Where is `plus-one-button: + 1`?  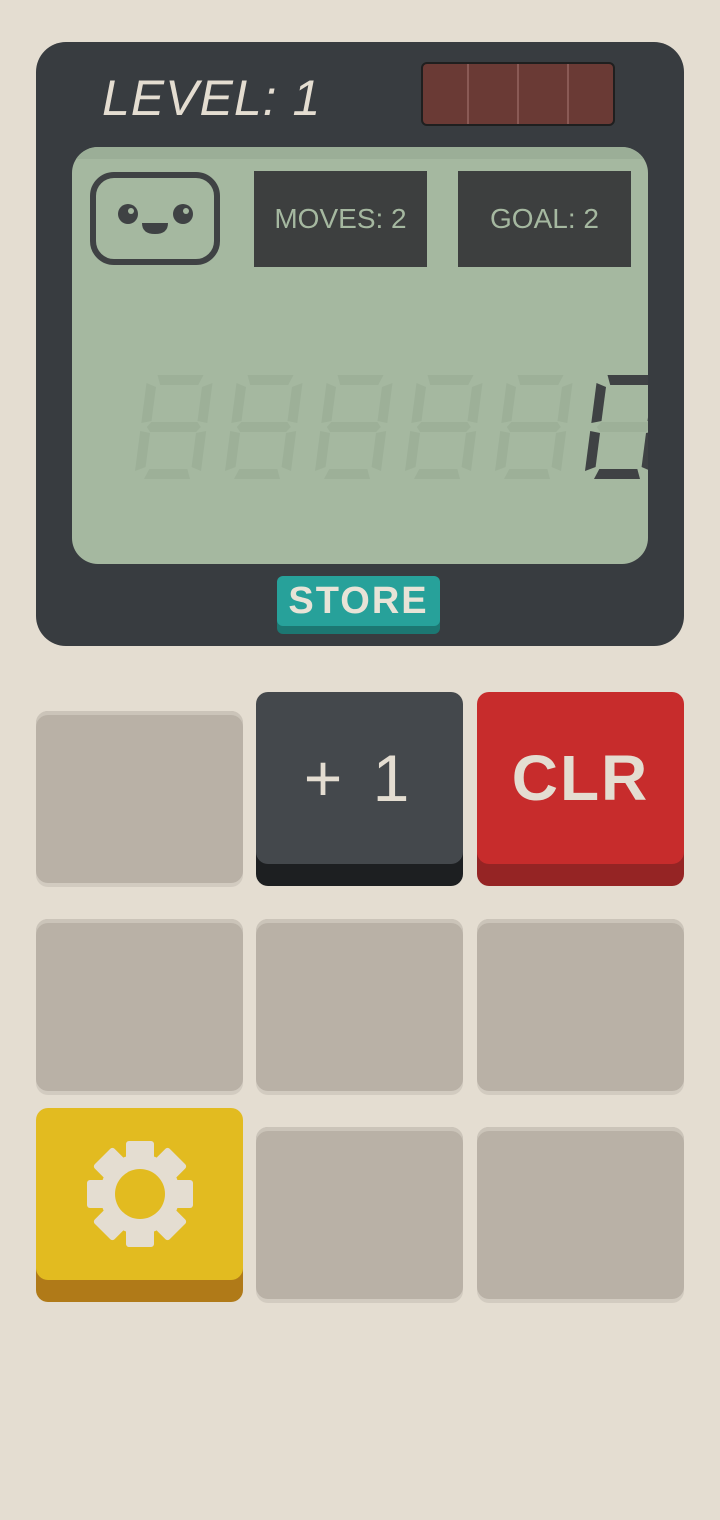 plus-one-button: + 1 is located at coordinates (359, 778).